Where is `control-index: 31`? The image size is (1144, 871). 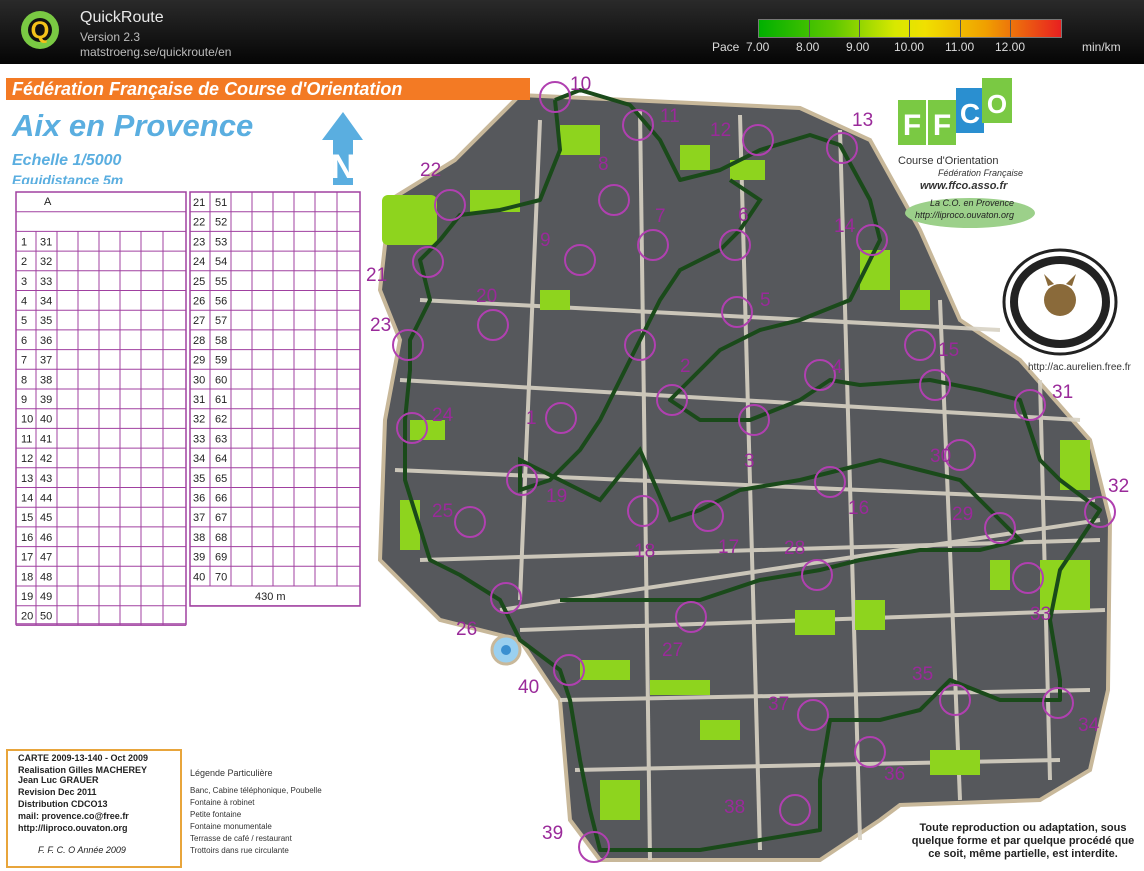
control-index: 31 is located at coordinates (199, 400).